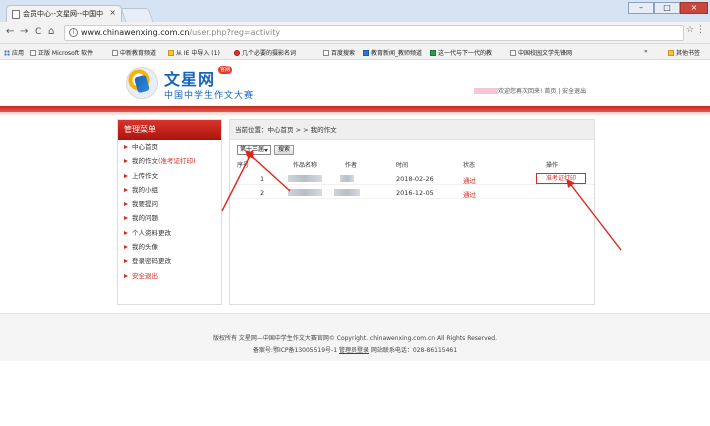 The image size is (710, 426). I want to click on red-icon, so click(237, 53).